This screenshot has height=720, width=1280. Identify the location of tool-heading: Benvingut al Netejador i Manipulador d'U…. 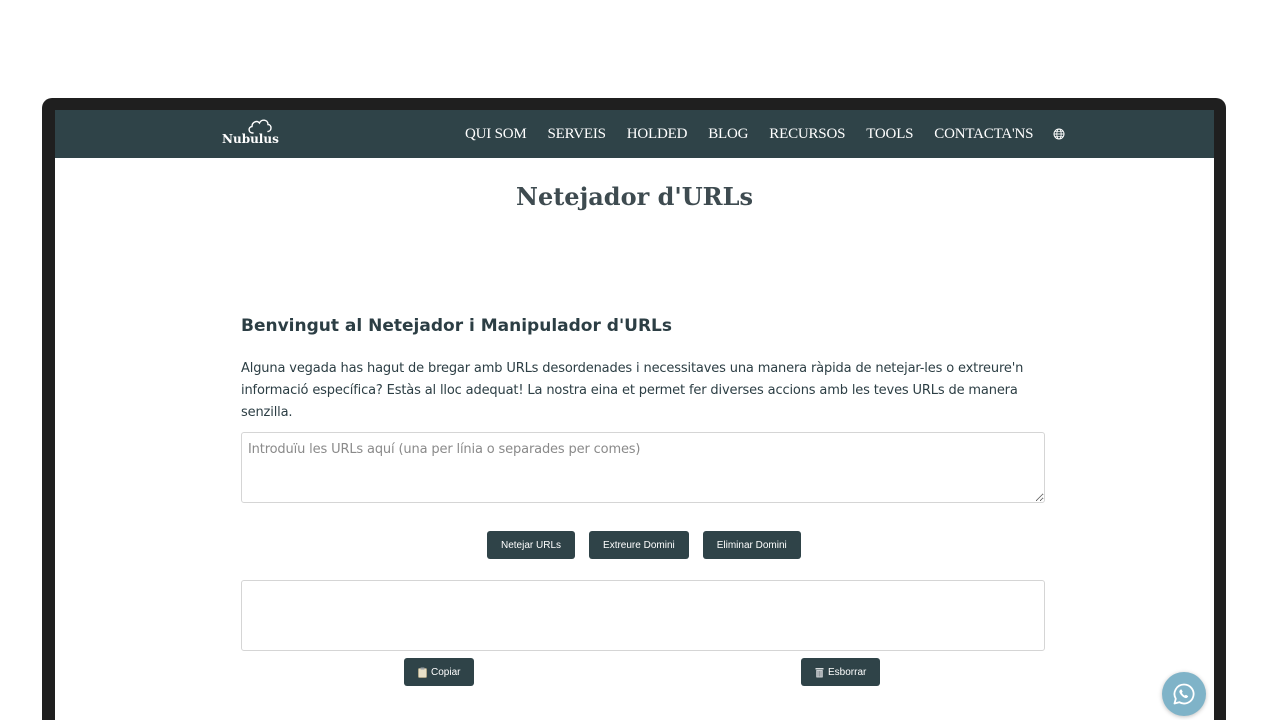
(457, 326).